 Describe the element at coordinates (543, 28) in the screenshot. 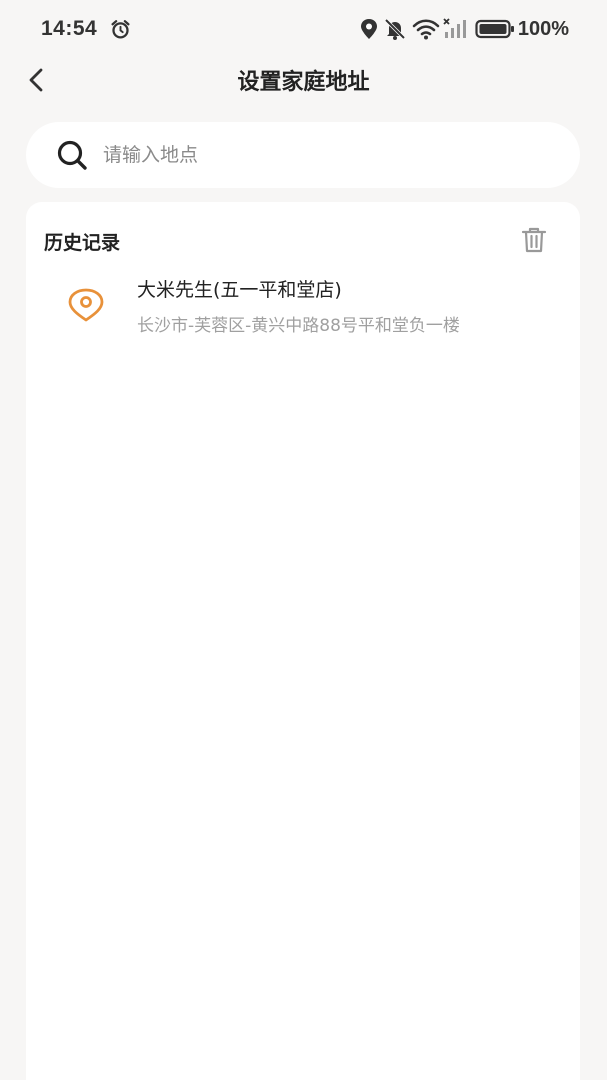

I see `battery-percent: 100%` at that location.